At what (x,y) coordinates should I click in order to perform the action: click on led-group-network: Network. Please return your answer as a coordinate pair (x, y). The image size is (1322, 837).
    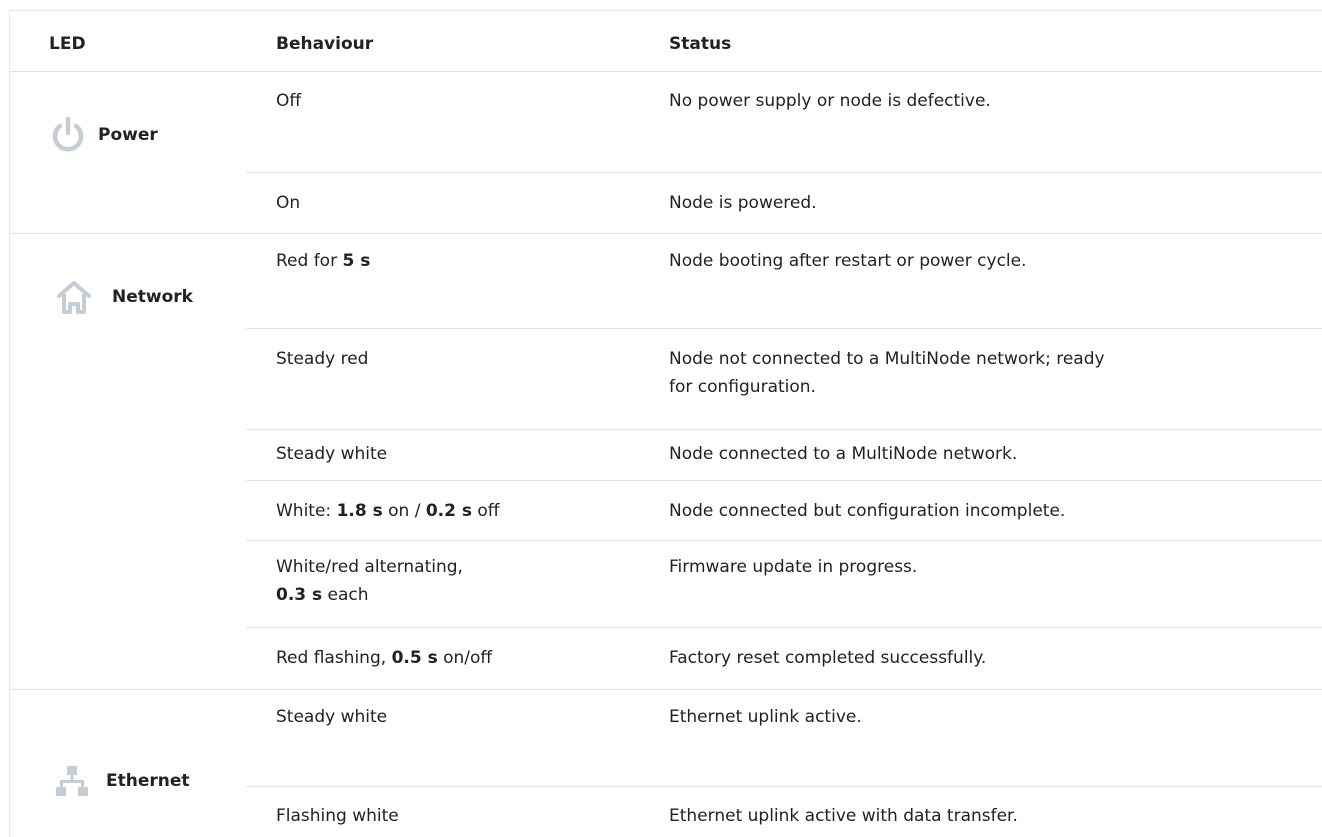
    Looking at the image, I should click on (123, 297).